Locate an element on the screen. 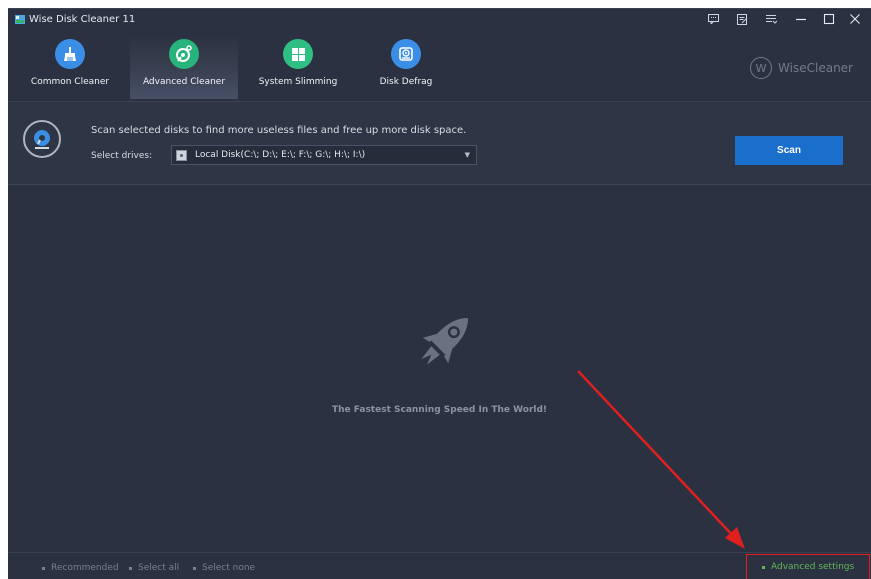  tool-label: Disk Defrag is located at coordinates (406, 82).